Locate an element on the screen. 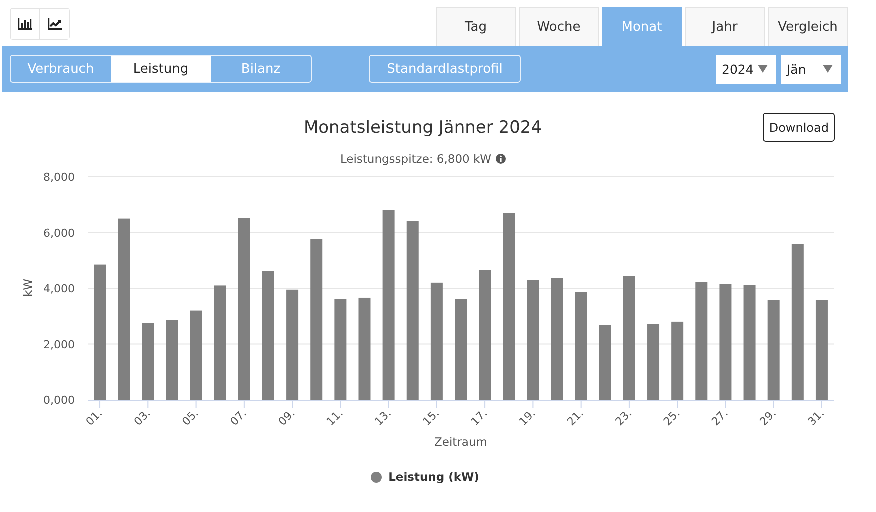 The width and height of the screenshot is (876, 512). x-tick-label: 13. is located at coordinates (383, 417).